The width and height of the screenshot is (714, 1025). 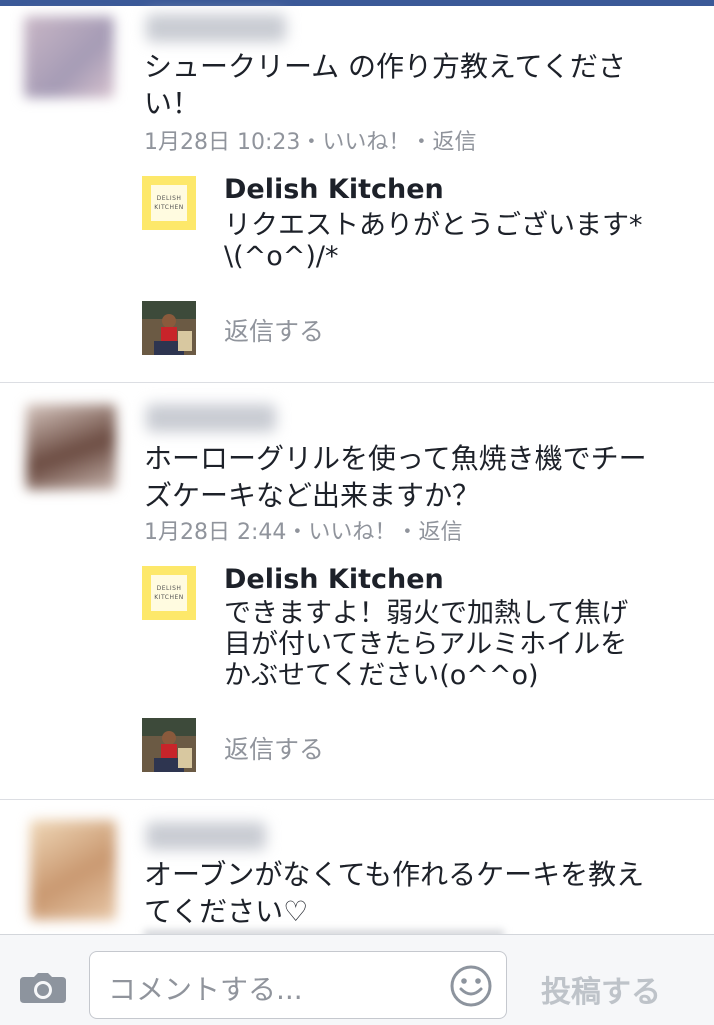 I want to click on comment-text: ホーローグリルを使って魚焼き機でチー ズケーキなど出来ますか？, so click(x=395, y=477).